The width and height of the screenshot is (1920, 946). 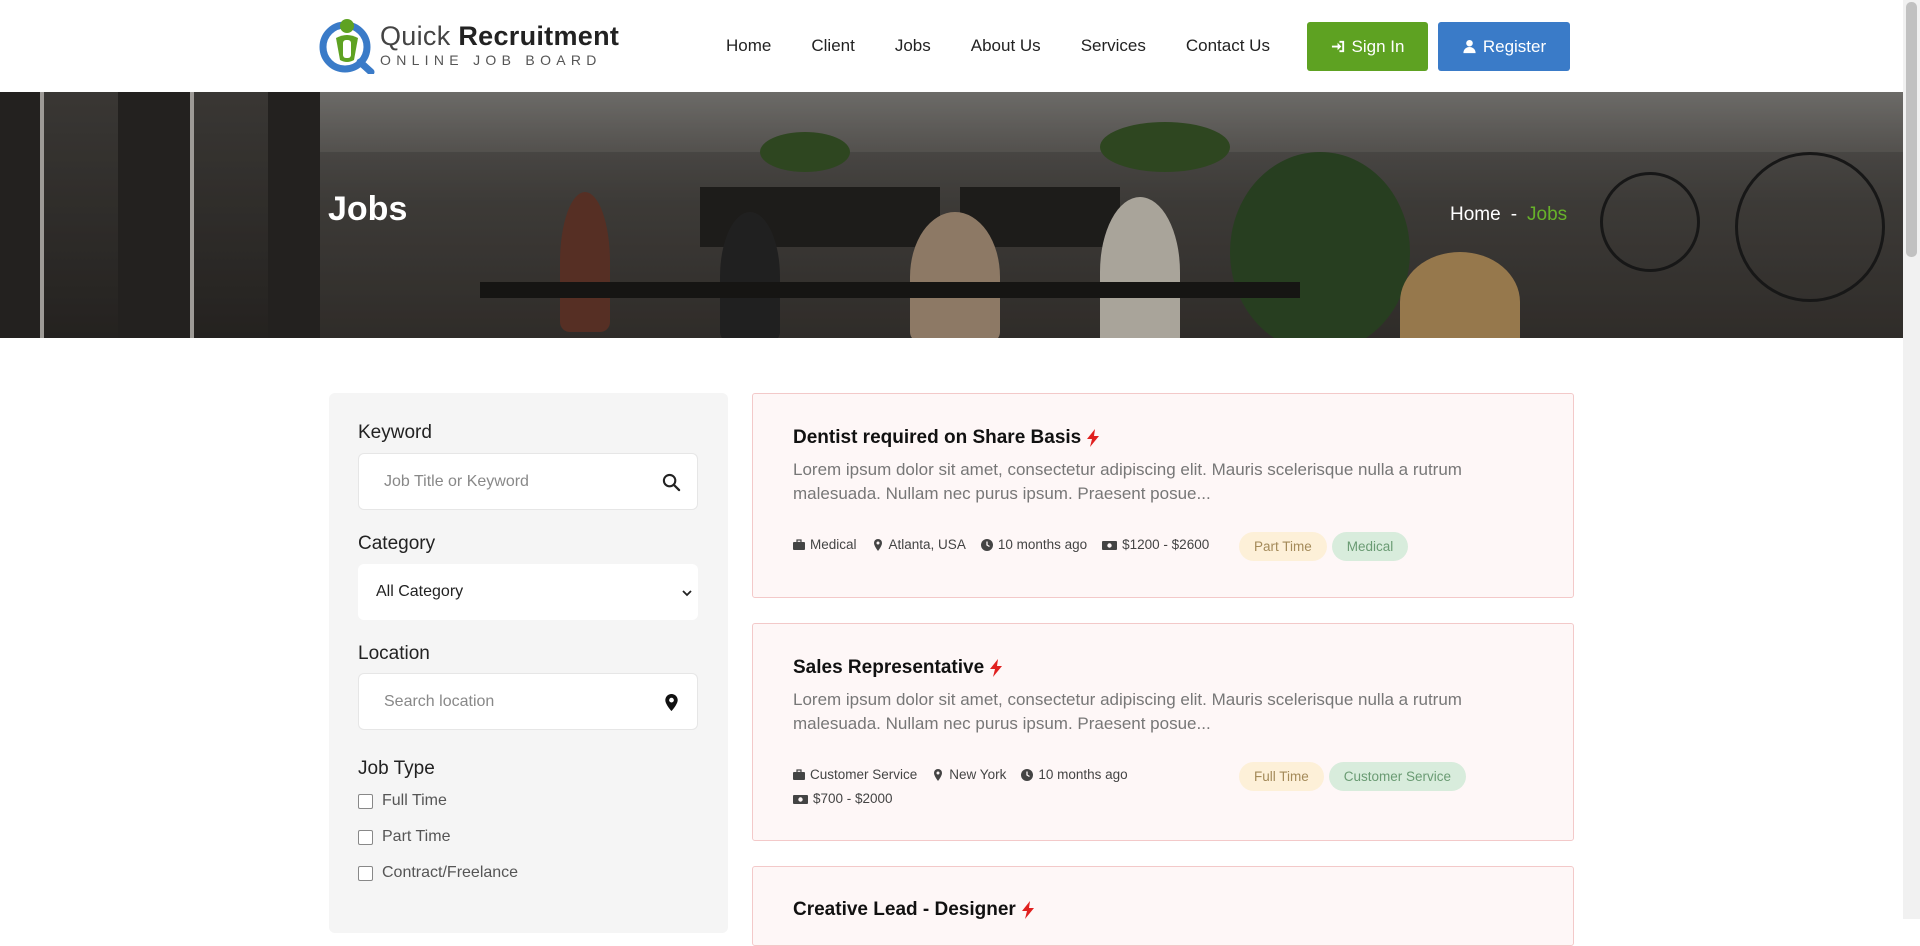 I want to click on register-label: Register, so click(x=1514, y=46).